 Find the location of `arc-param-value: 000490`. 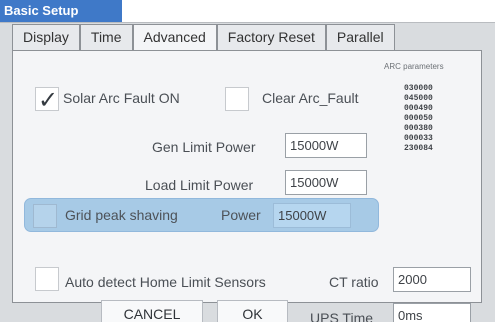

arc-param-value: 000490 is located at coordinates (418, 108).